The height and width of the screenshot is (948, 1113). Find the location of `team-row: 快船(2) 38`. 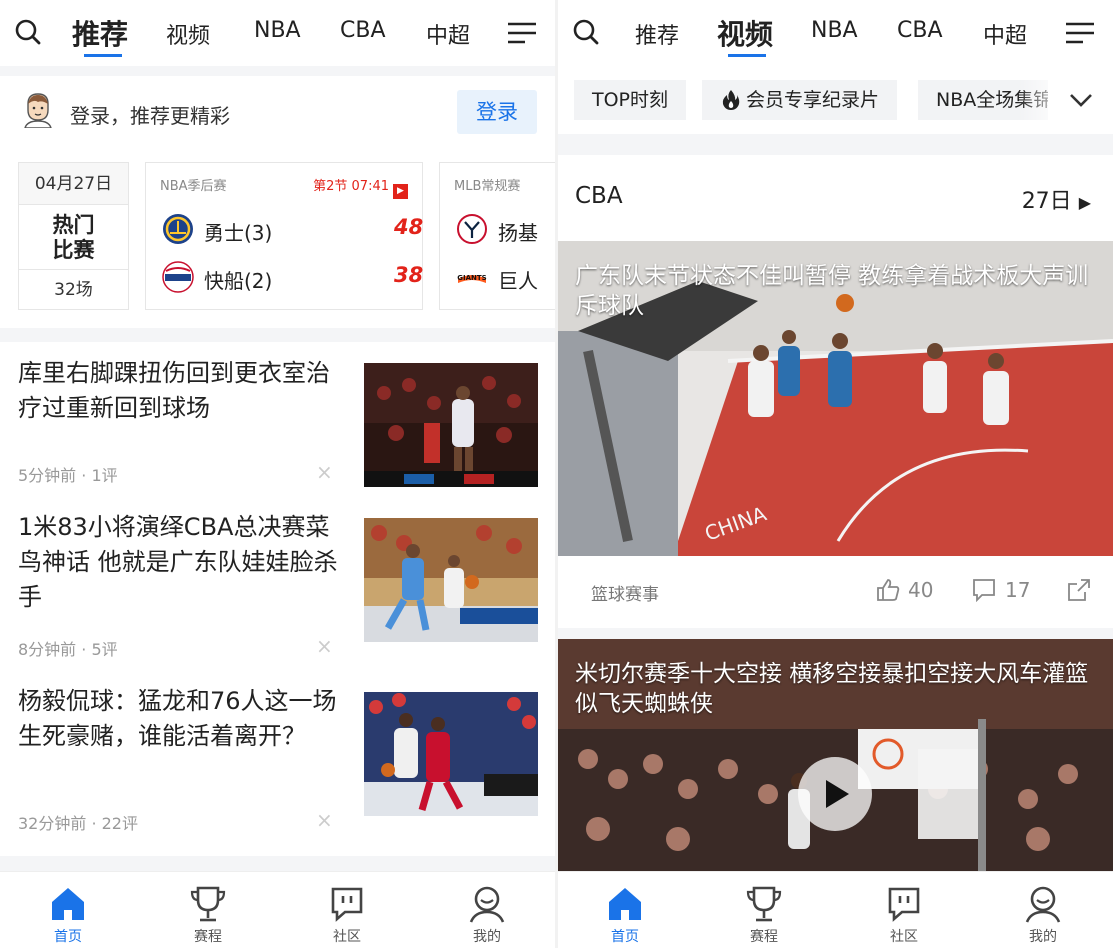

team-row: 快船(2) 38 is located at coordinates (292, 277).